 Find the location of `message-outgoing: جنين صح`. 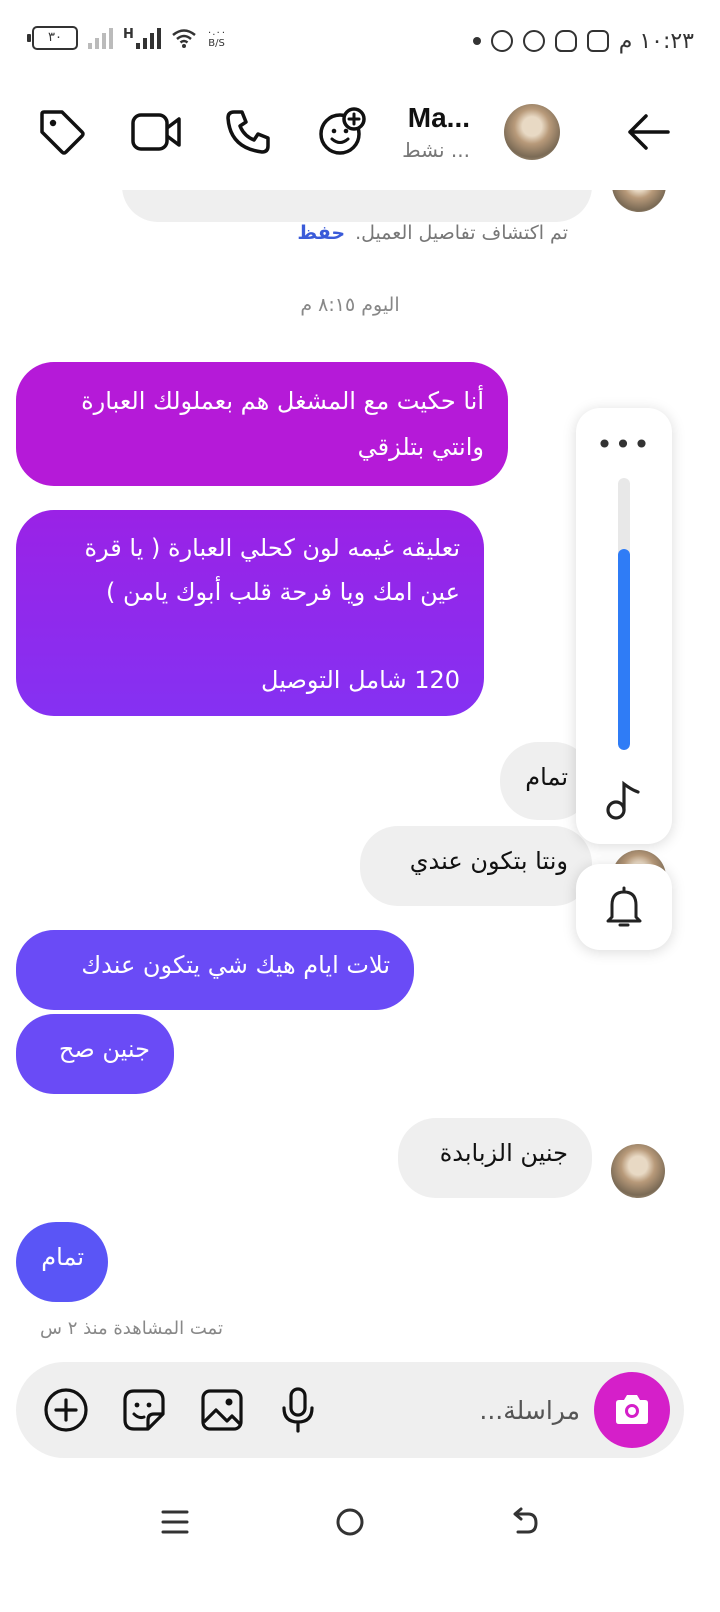

message-outgoing: جنين صح is located at coordinates (95, 1054).